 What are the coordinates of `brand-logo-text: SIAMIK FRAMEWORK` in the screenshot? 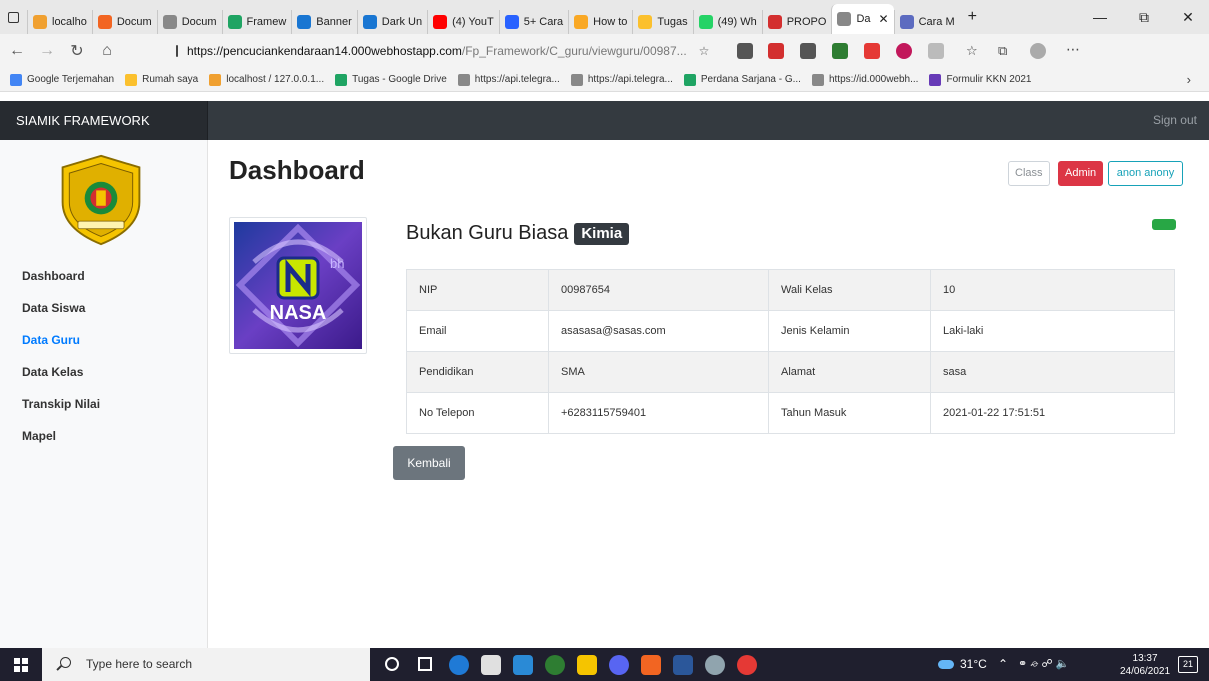 It's located at (104, 120).